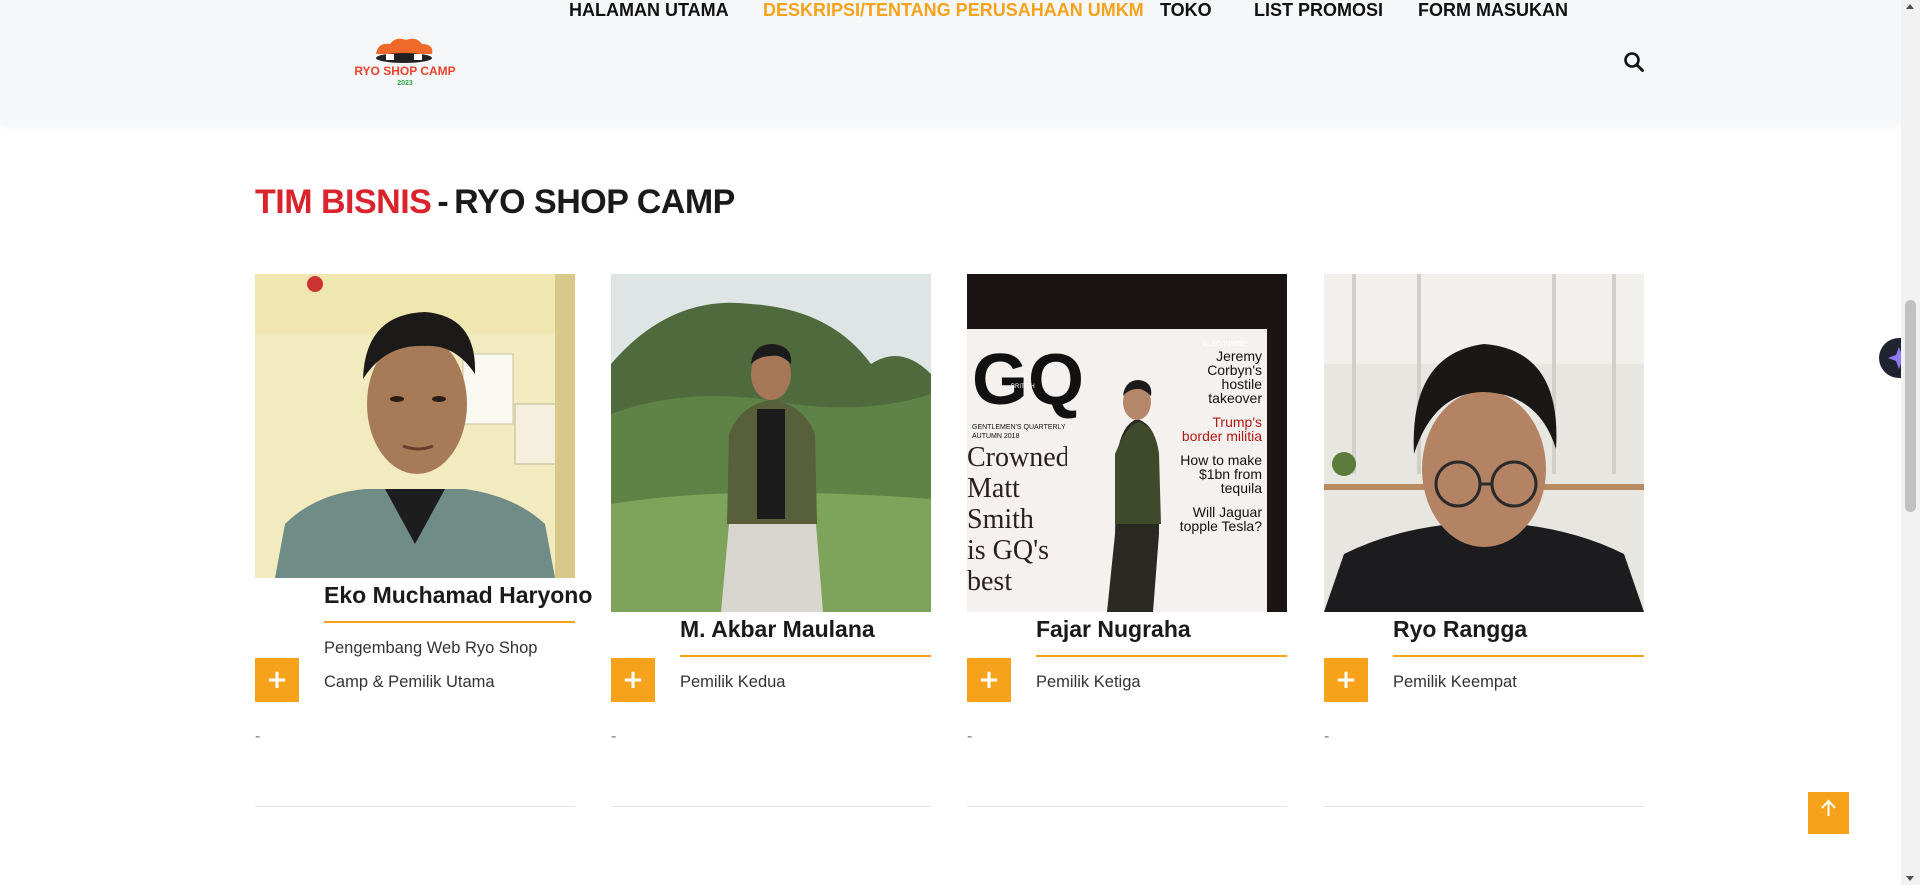  I want to click on nav-deskripsi: DESKRIPSI/TENTANG PERUSAHAAN UMKM, so click(953, 10).